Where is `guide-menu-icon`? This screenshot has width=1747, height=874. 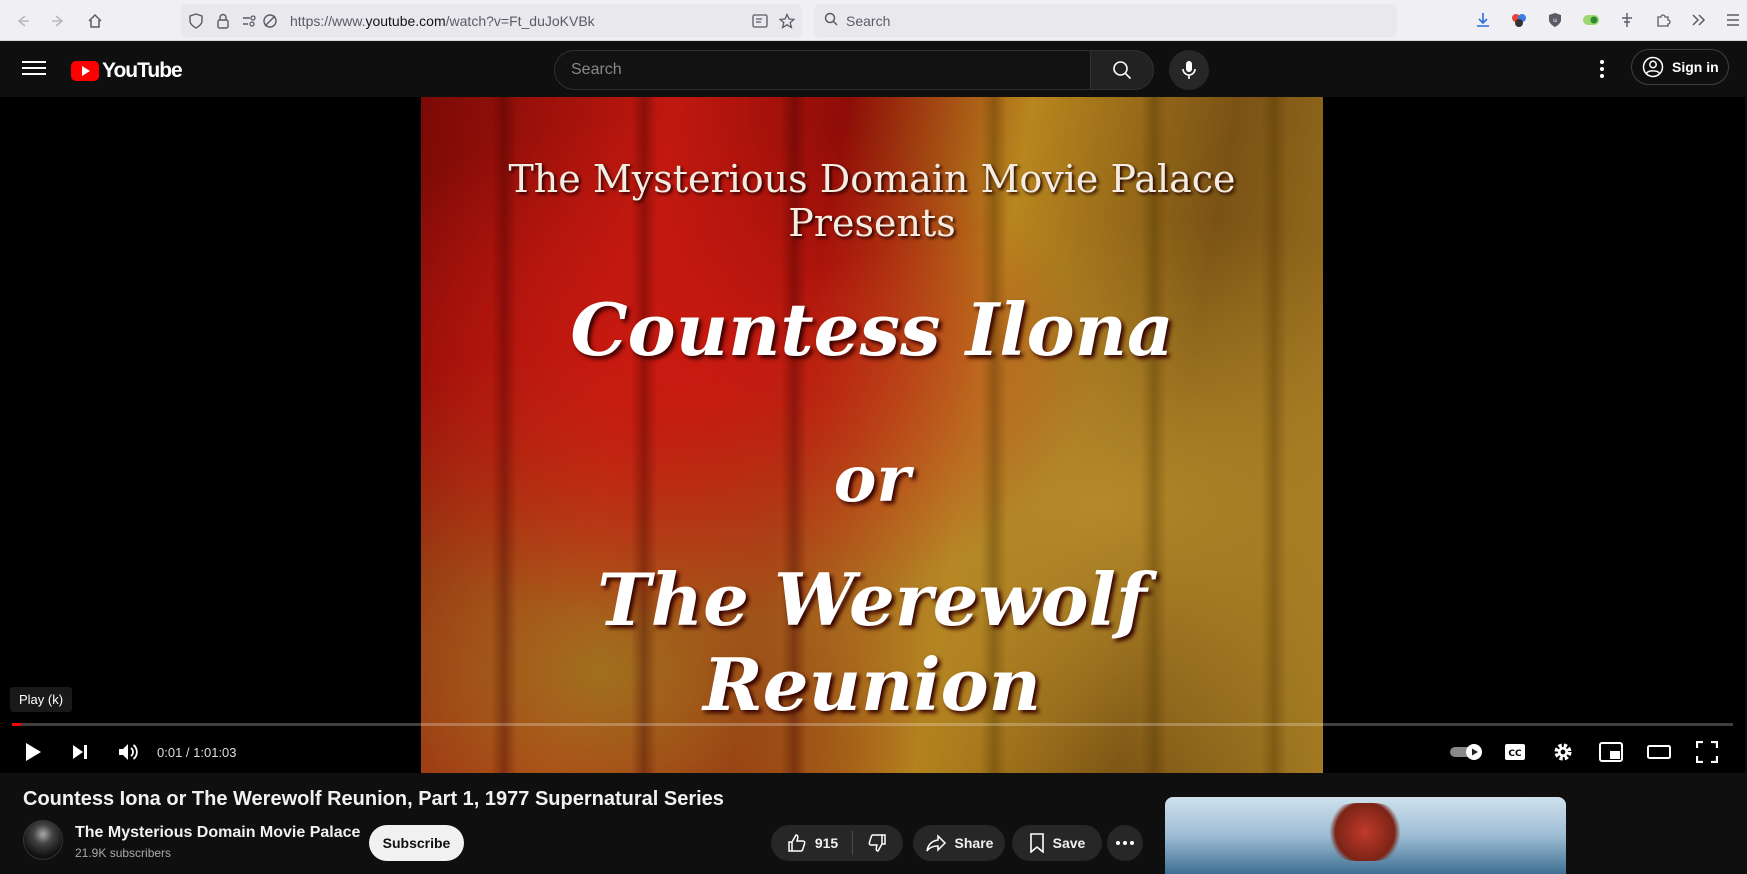
guide-menu-icon is located at coordinates (34, 69).